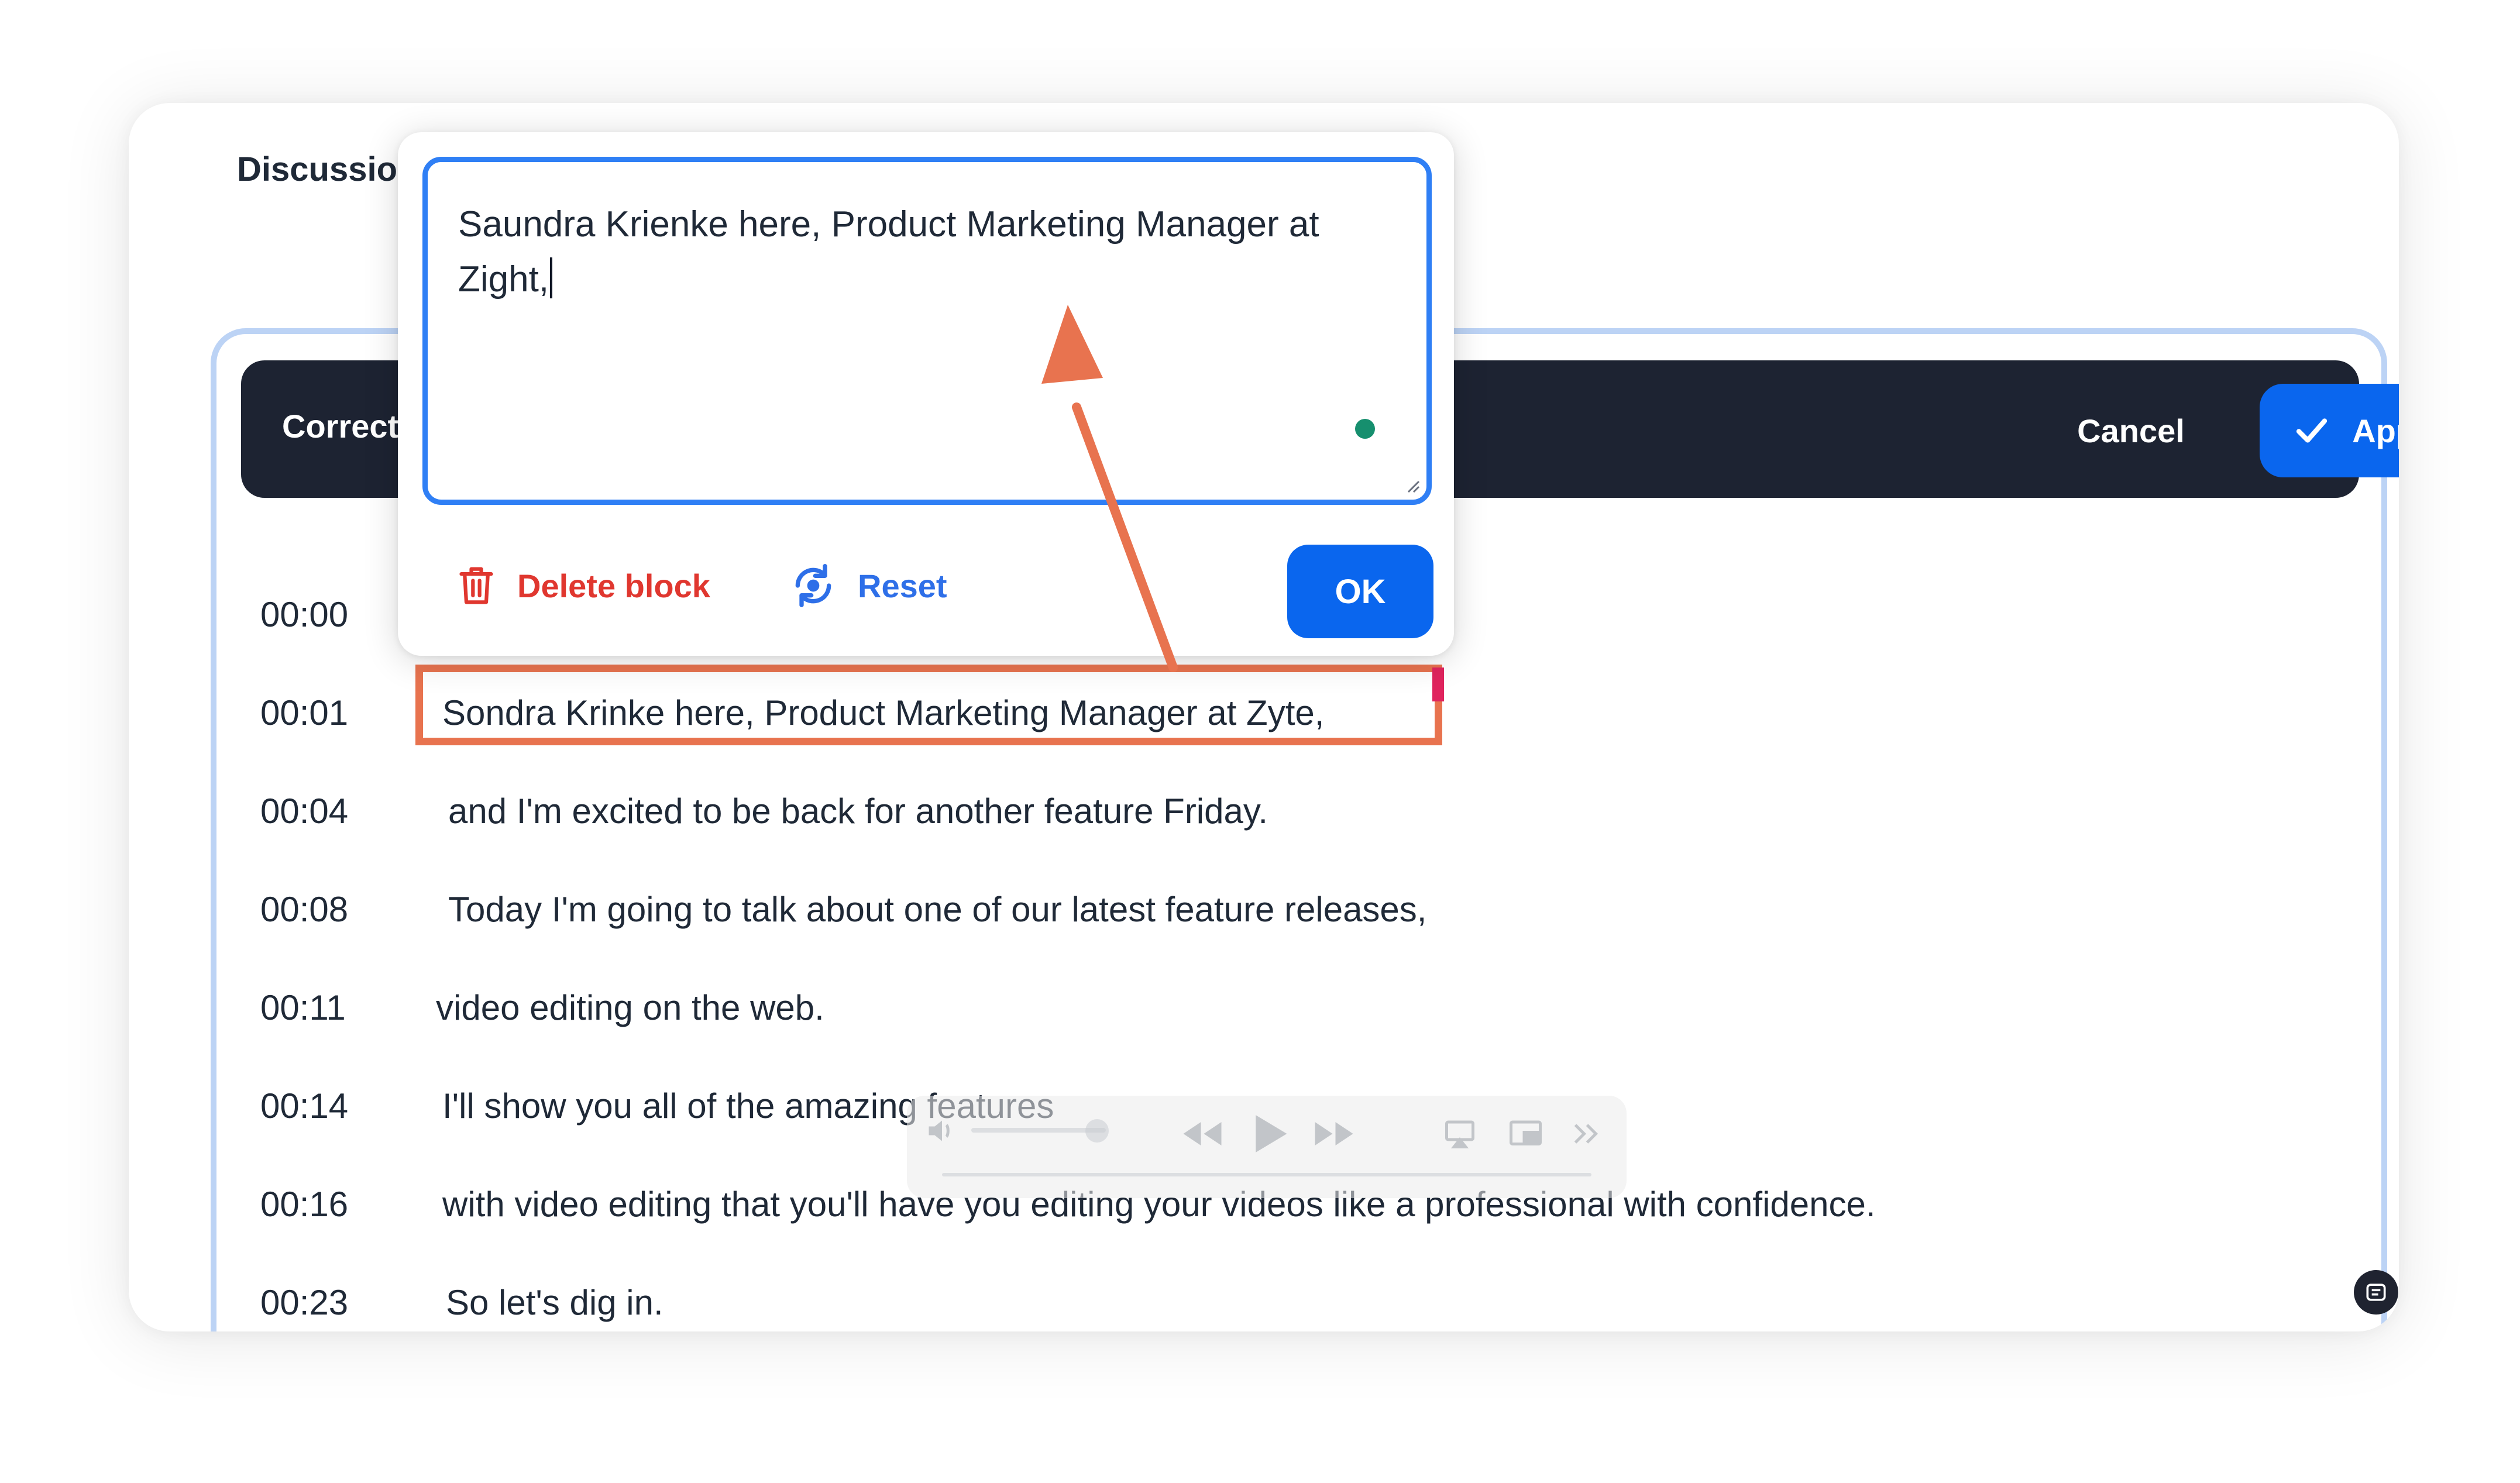 The width and height of the screenshot is (2520, 1483). What do you see at coordinates (551, 277) in the screenshot?
I see `text-caret` at bounding box center [551, 277].